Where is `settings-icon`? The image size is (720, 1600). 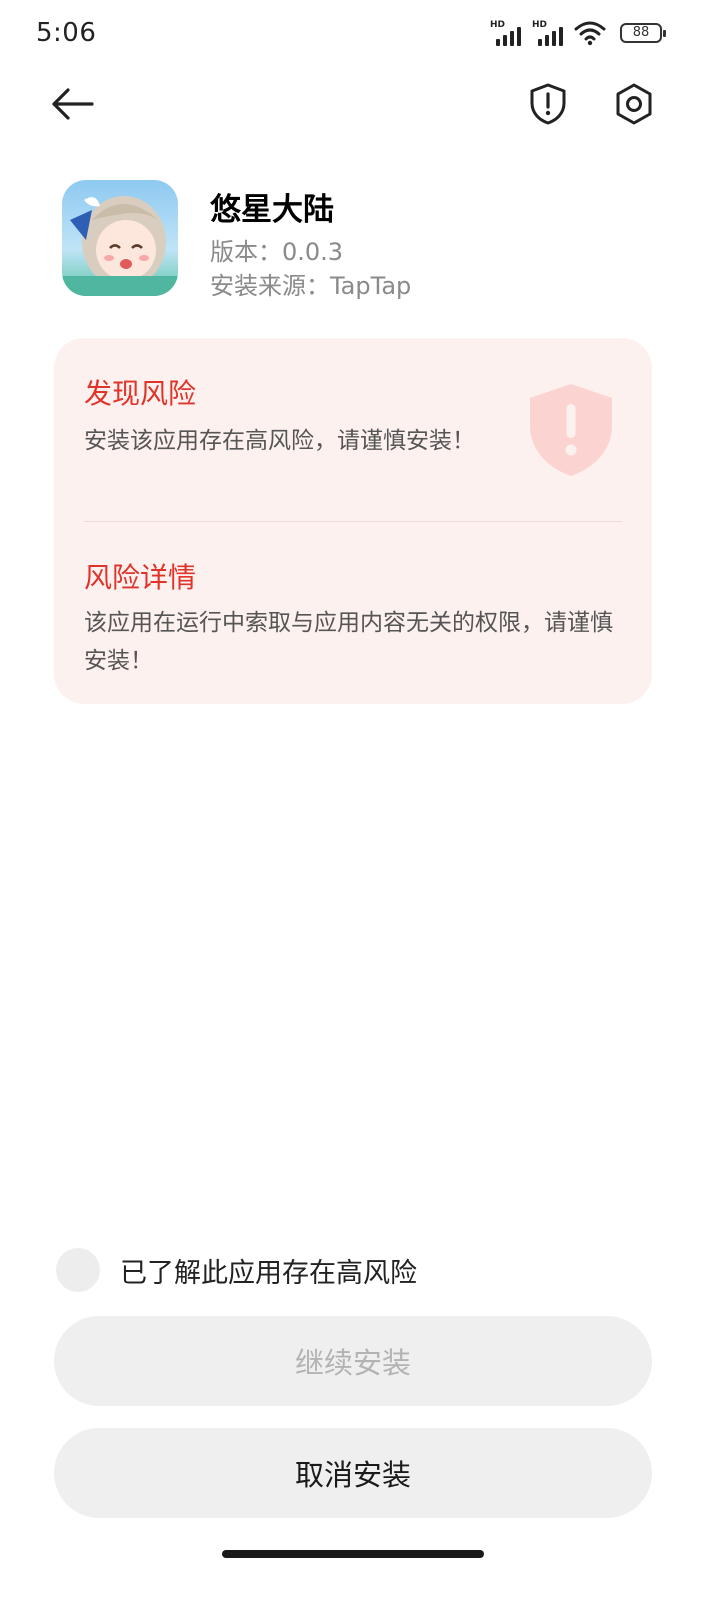
settings-icon is located at coordinates (634, 104).